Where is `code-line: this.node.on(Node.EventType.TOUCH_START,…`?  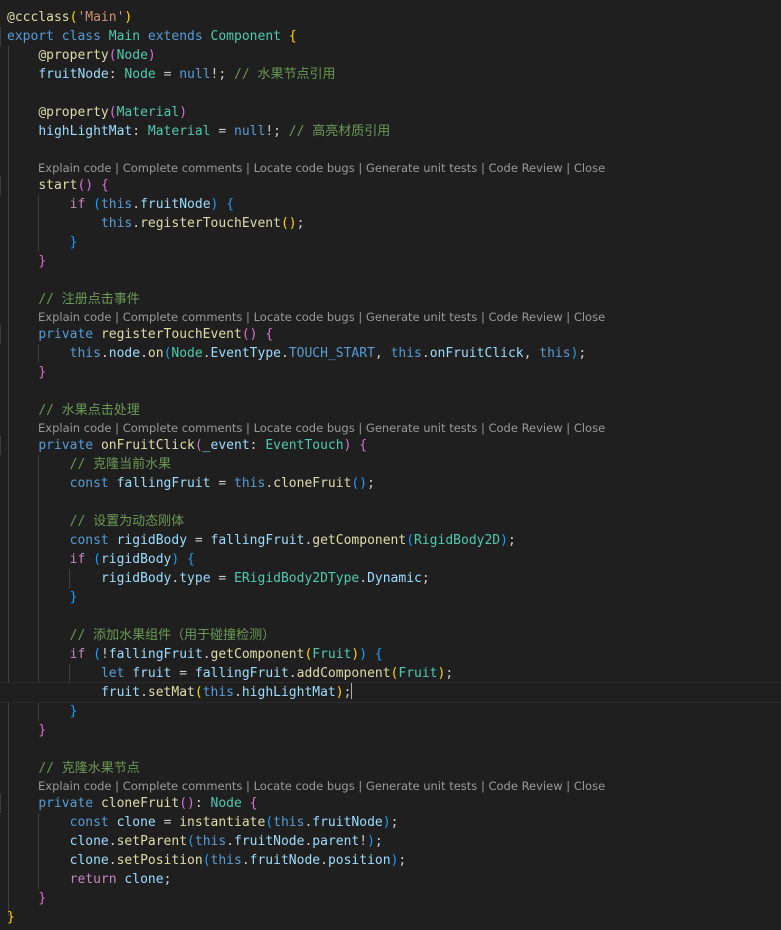
code-line: this.node.on(Node.EventType.TOUCH_START,… is located at coordinates (390, 353).